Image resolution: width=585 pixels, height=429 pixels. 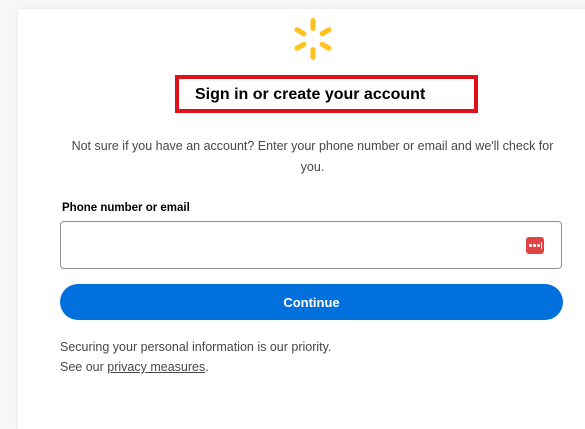 What do you see at coordinates (293, 246) in the screenshot?
I see `phone-email-input` at bounding box center [293, 246].